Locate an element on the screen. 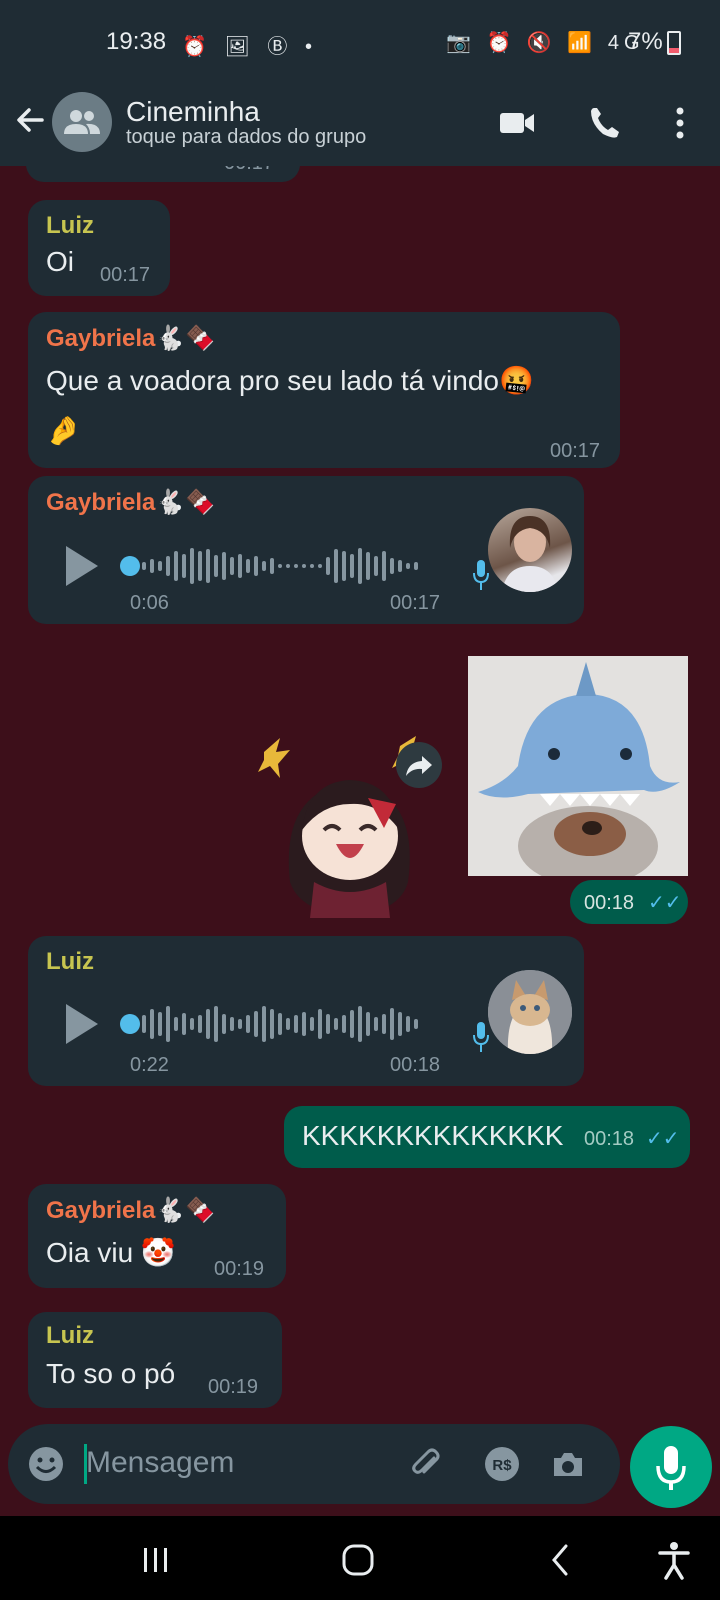  emoji-icon is located at coordinates (46, 1464).